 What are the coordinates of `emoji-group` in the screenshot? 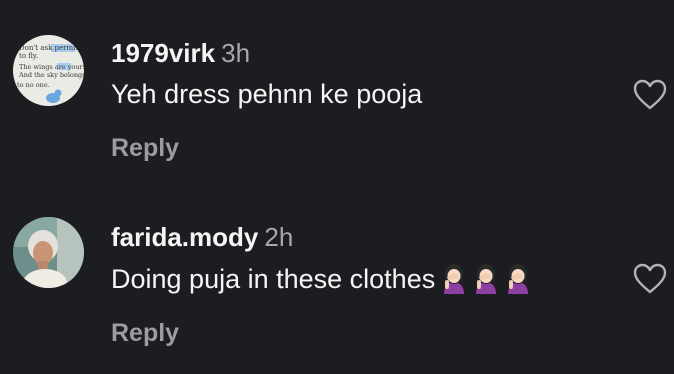 It's located at (487, 281).